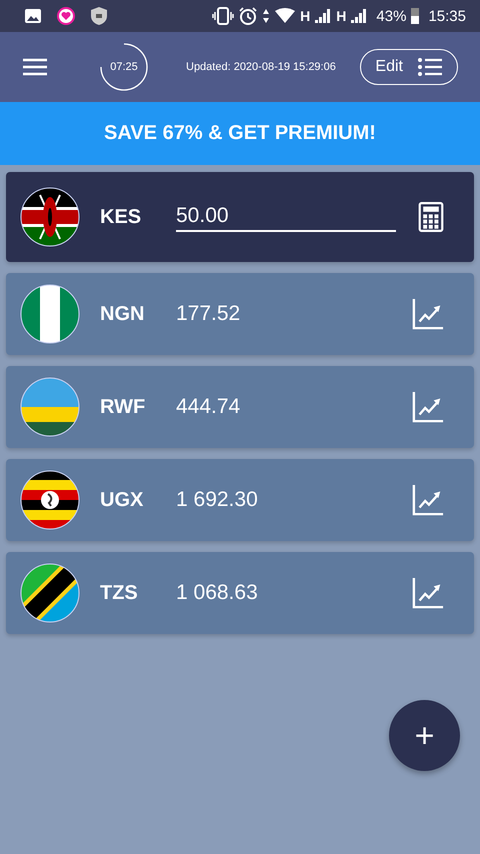 The image size is (480, 854). Describe the element at coordinates (285, 16) in the screenshot. I see `wifi-icon` at that location.